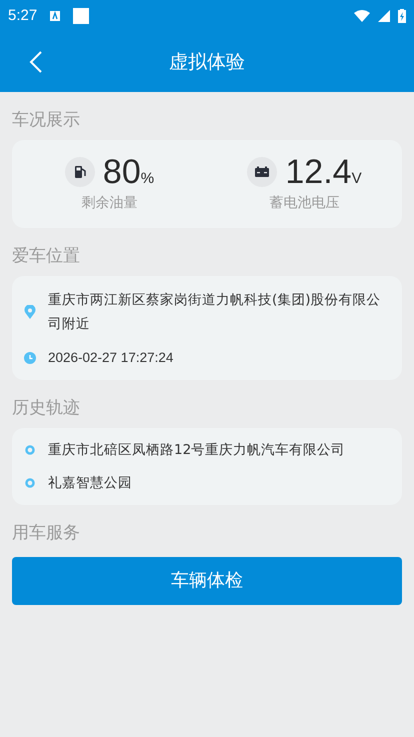  What do you see at coordinates (384, 16) in the screenshot?
I see `signal-icon` at bounding box center [384, 16].